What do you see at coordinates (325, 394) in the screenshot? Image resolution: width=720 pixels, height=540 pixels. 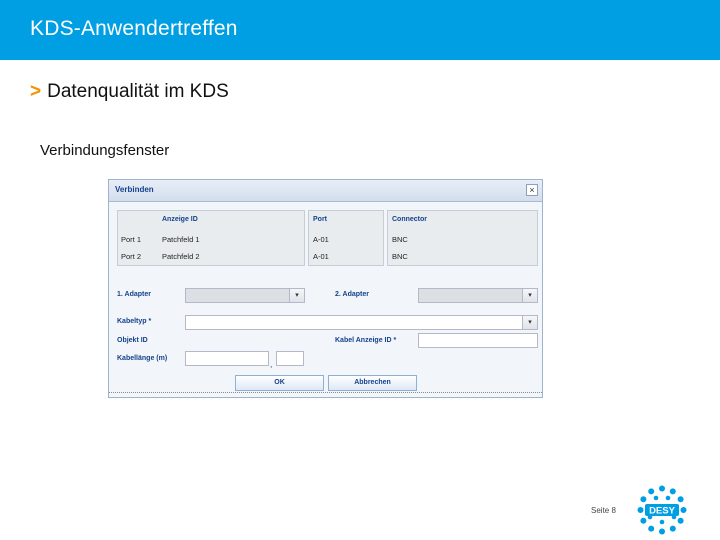 I see `dialog-statusbar` at bounding box center [325, 394].